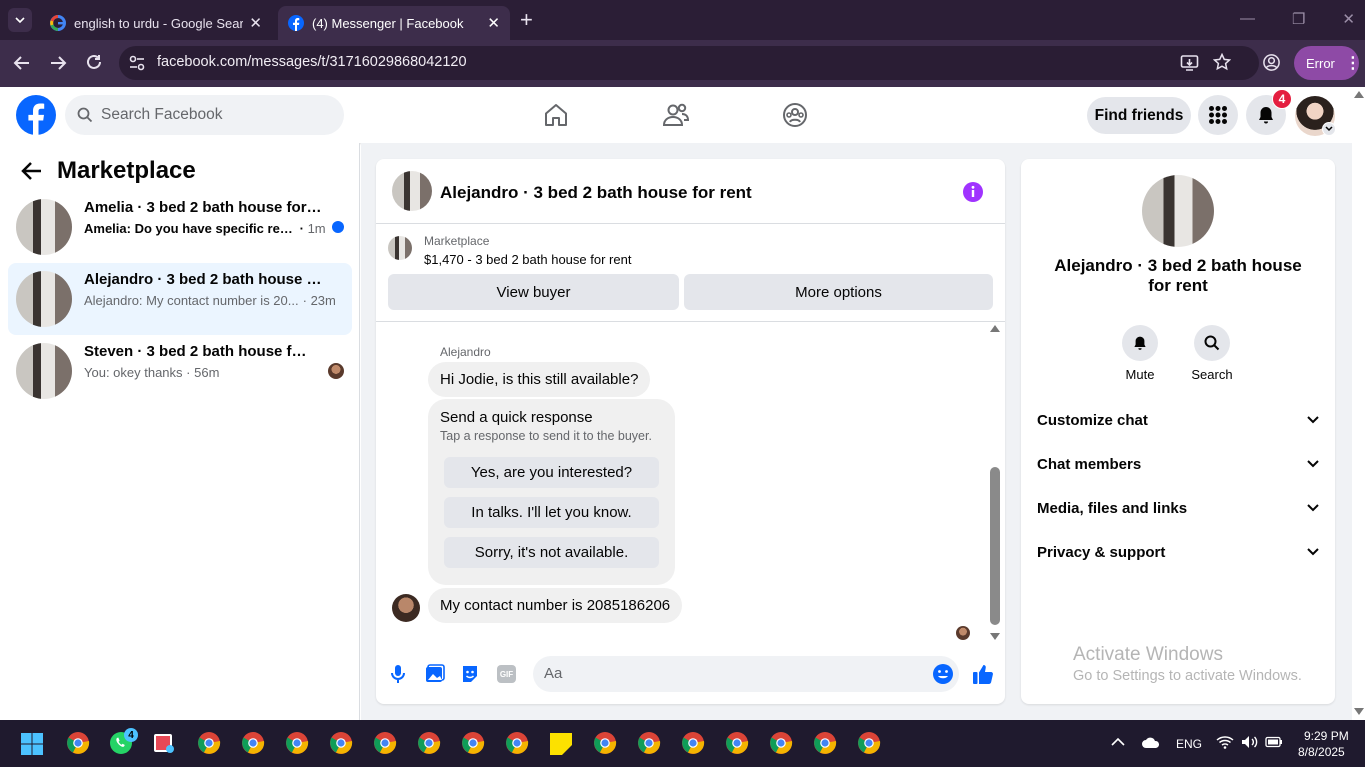 This screenshot has height=767, width=1365. I want to click on photo-icon, so click(435, 674).